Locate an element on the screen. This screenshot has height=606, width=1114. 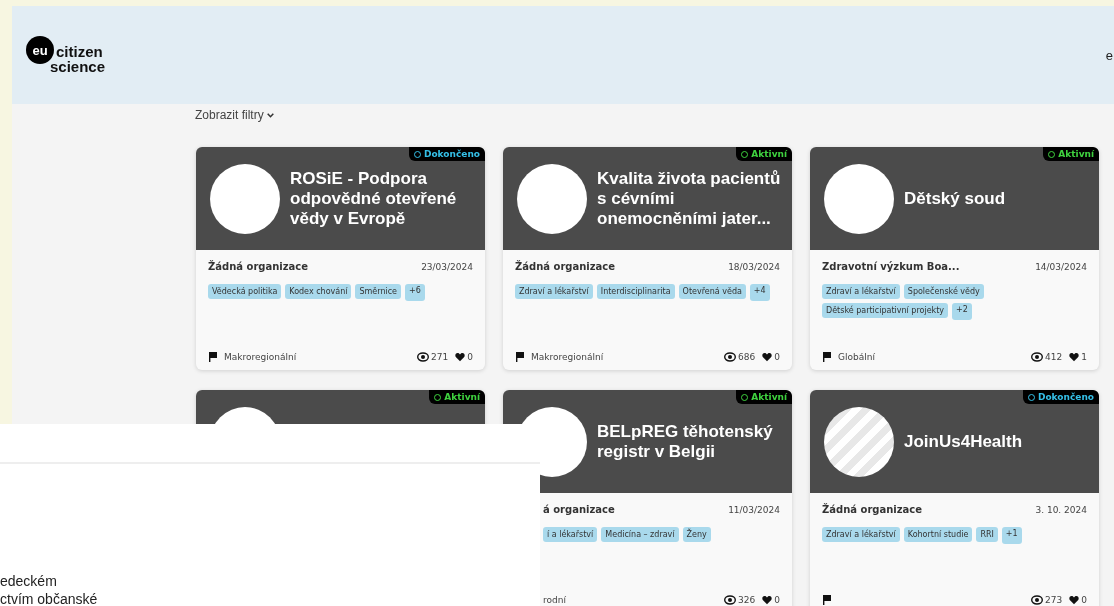
topic-tag: Kodex chování is located at coordinates (318, 291).